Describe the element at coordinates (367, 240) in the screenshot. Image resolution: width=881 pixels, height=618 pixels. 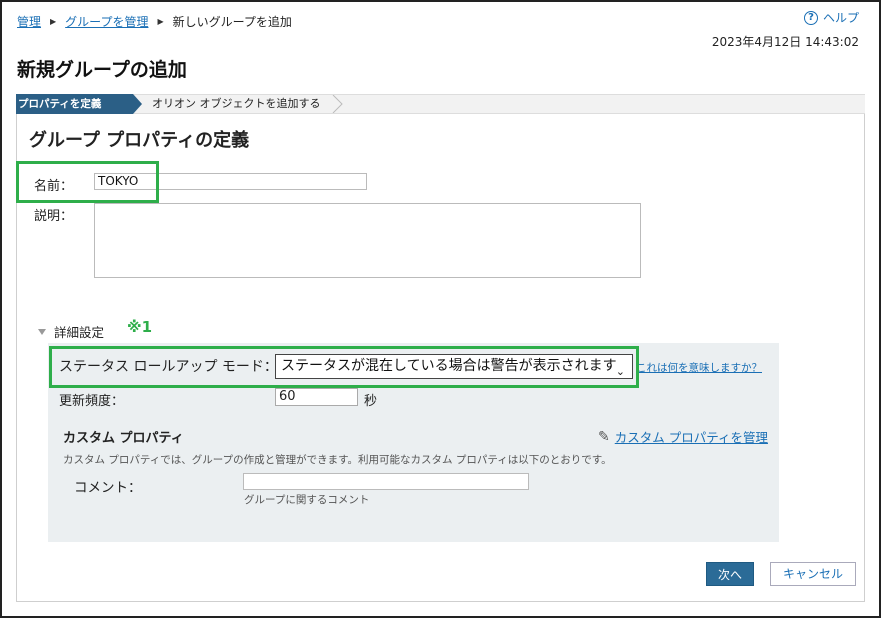
I see `description-textarea` at that location.